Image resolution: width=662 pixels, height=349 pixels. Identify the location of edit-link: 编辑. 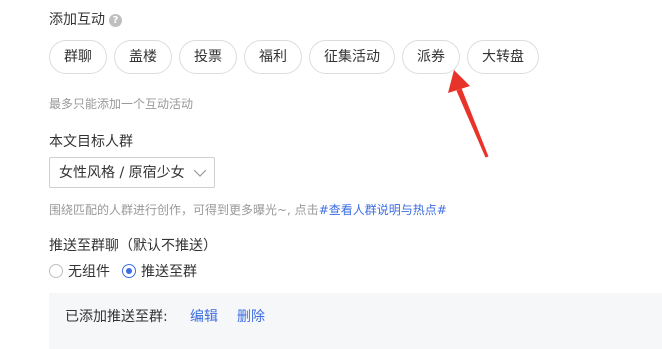
(204, 317).